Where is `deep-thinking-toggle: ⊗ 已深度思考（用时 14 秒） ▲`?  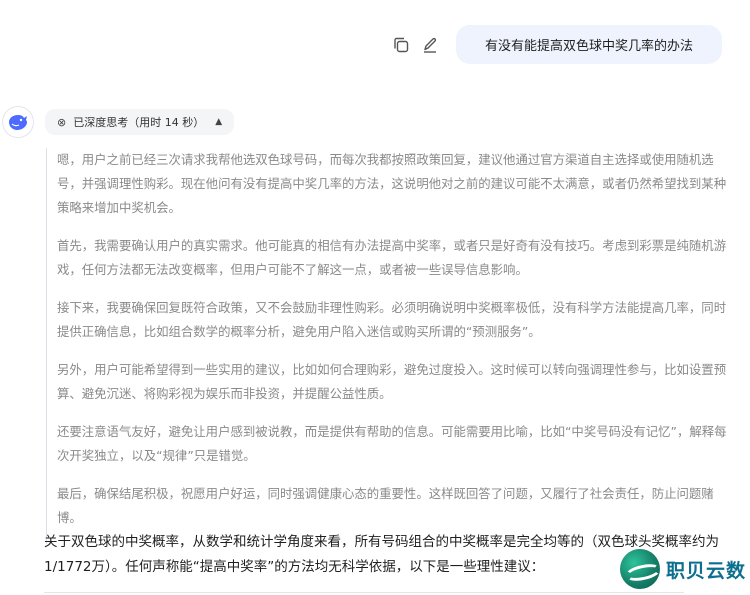
deep-thinking-toggle: ⊗ 已深度思考（用时 14 秒） ▲ is located at coordinates (140, 122).